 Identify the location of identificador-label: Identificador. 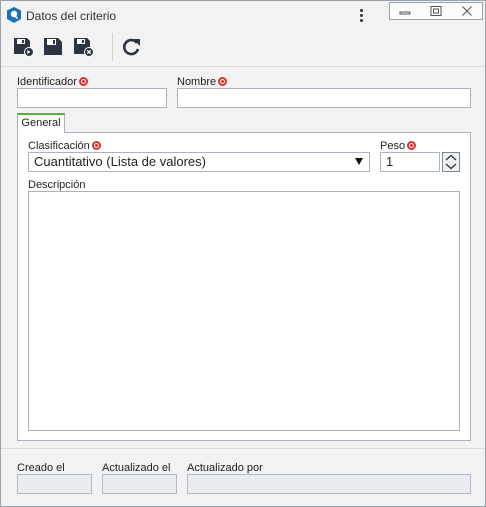
(52, 82).